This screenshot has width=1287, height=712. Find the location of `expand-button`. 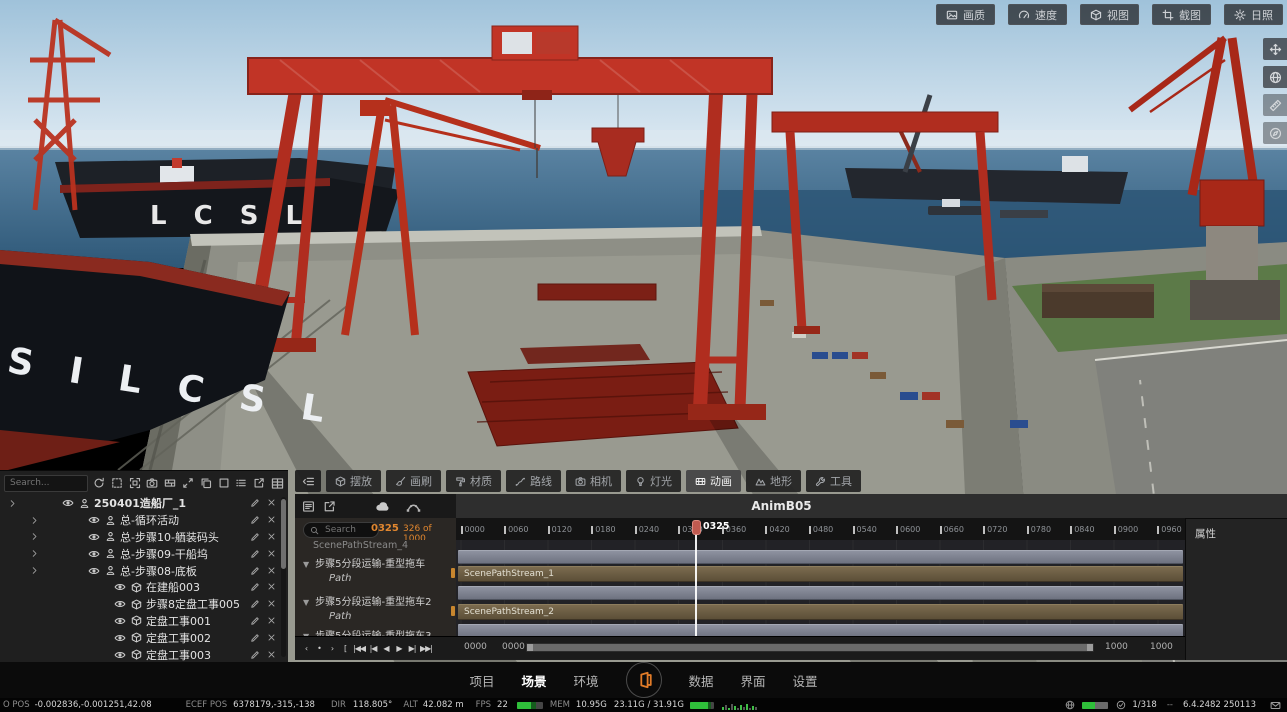

expand-button is located at coordinates (188, 483).